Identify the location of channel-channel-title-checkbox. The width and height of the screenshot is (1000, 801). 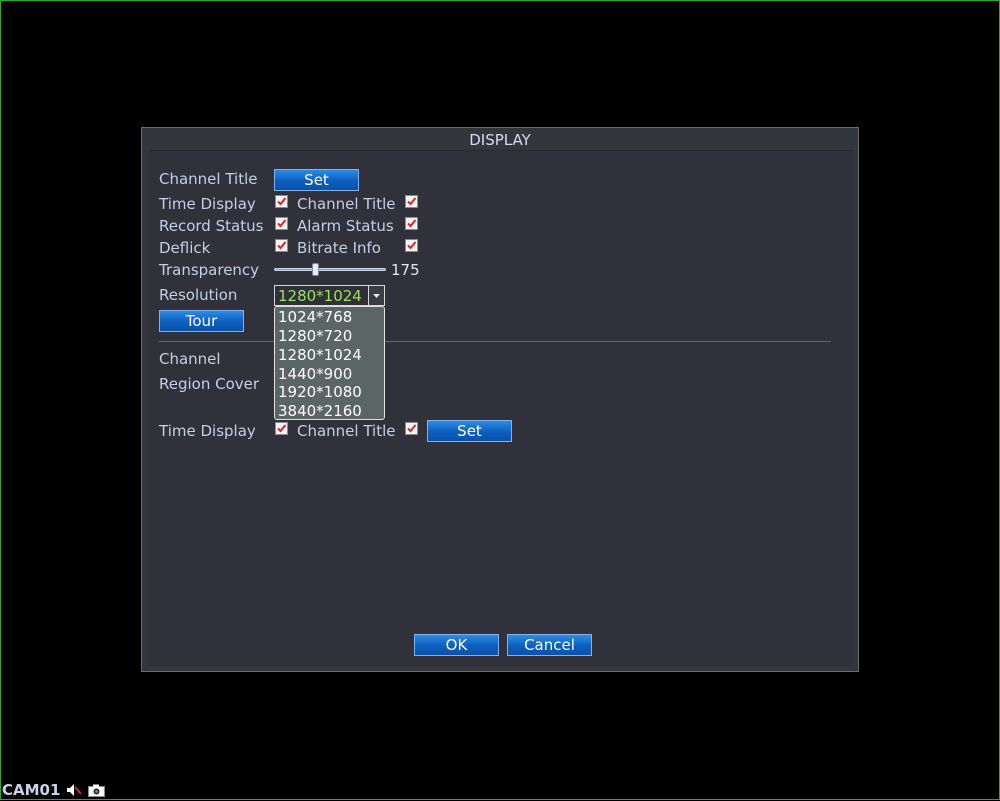
(411, 428).